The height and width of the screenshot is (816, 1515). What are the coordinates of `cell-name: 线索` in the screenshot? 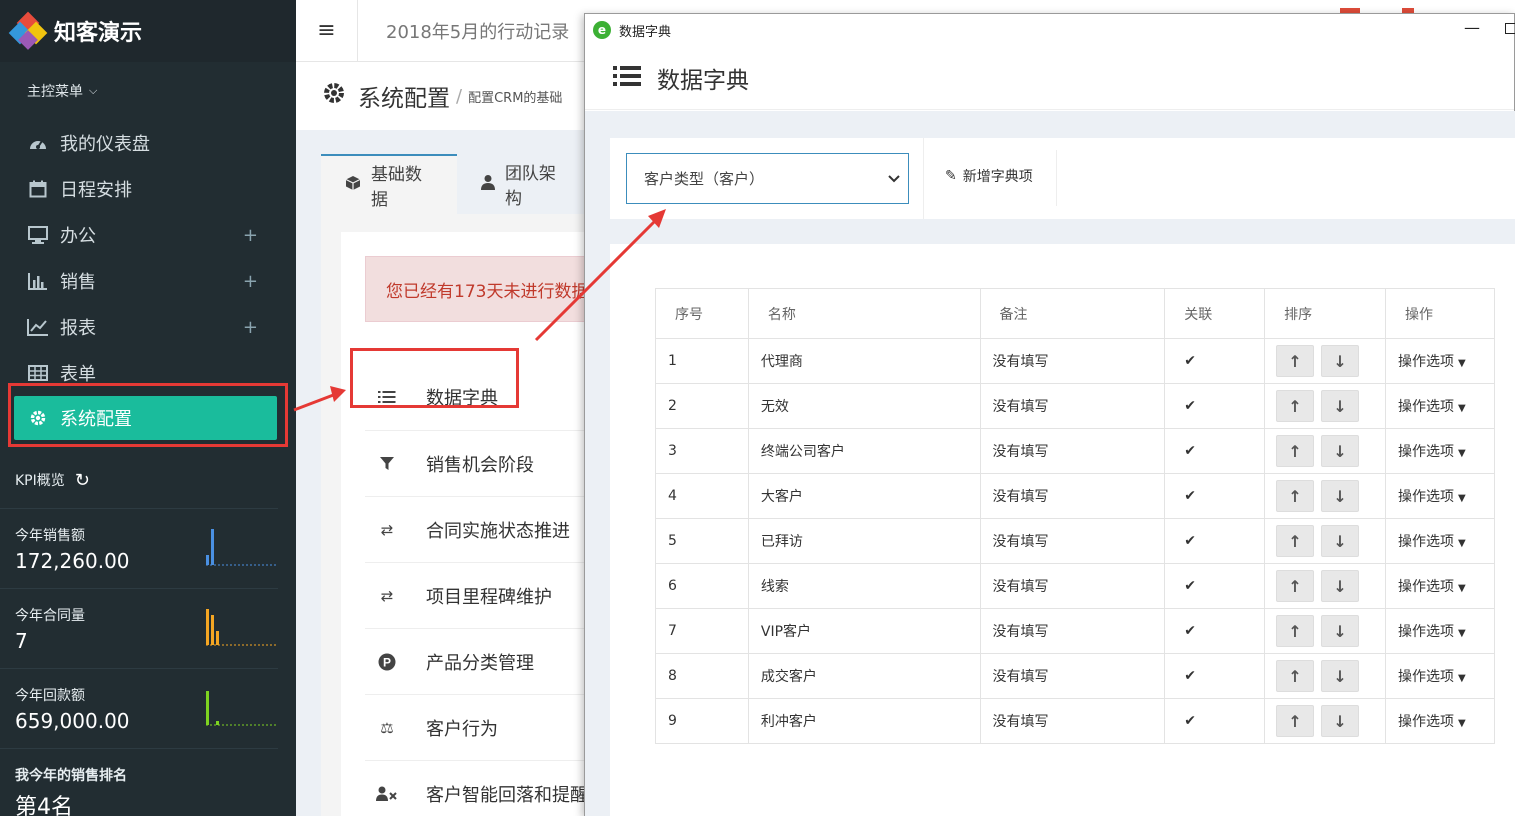 It's located at (864, 586).